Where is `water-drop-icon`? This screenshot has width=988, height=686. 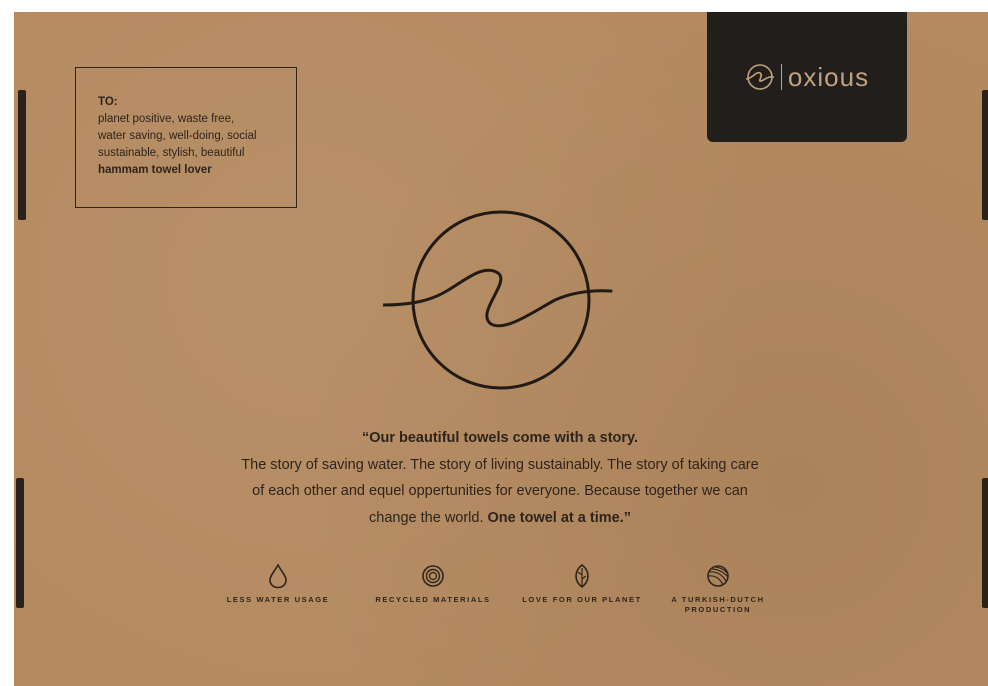 water-drop-icon is located at coordinates (278, 576).